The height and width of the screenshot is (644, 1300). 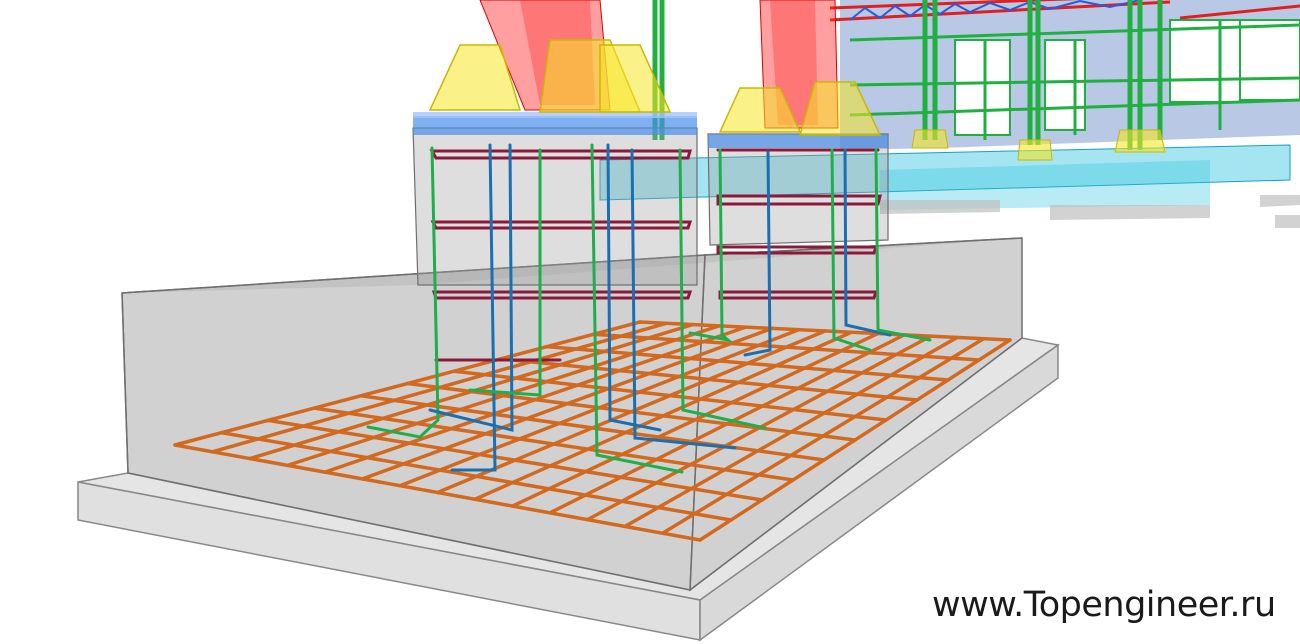 What do you see at coordinates (949, 186) in the screenshot?
I see `ground-beams` at bounding box center [949, 186].